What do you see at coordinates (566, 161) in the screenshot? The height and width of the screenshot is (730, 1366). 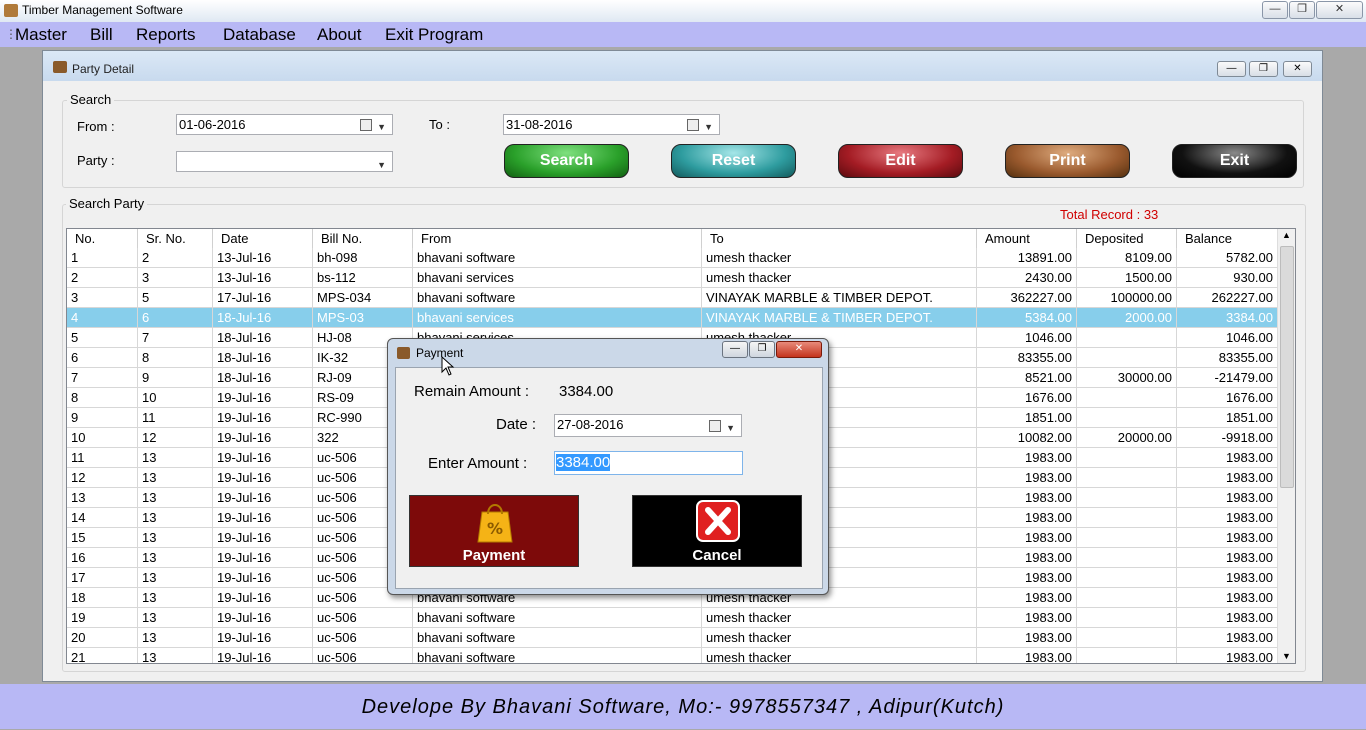 I see `search-button: Search` at bounding box center [566, 161].